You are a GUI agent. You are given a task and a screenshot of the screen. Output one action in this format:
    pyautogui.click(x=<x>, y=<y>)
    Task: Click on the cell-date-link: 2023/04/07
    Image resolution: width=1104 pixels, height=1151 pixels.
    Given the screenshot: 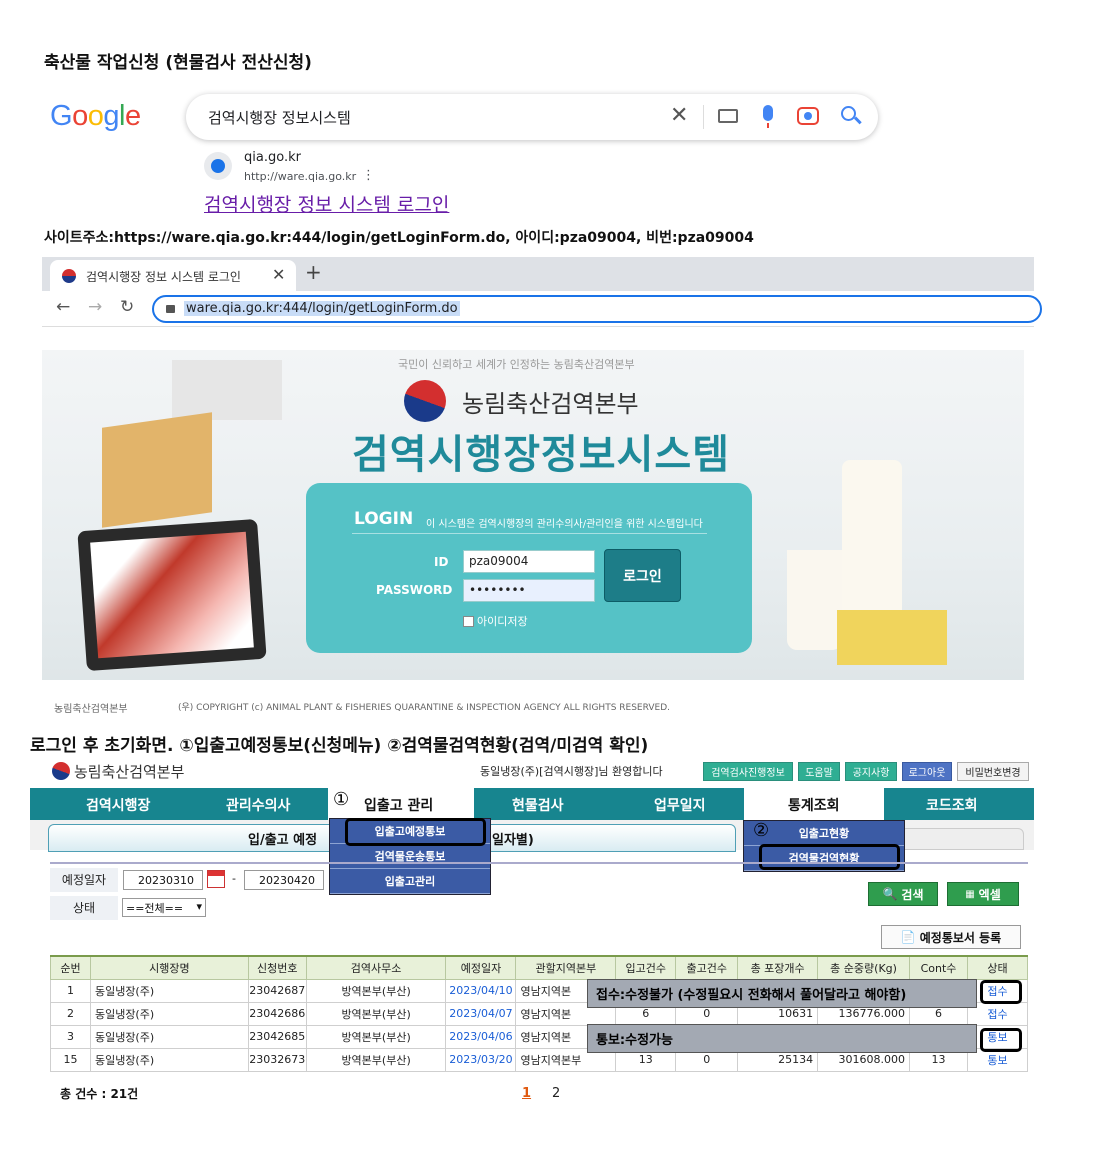 What is the action you would take?
    pyautogui.click(x=481, y=1013)
    